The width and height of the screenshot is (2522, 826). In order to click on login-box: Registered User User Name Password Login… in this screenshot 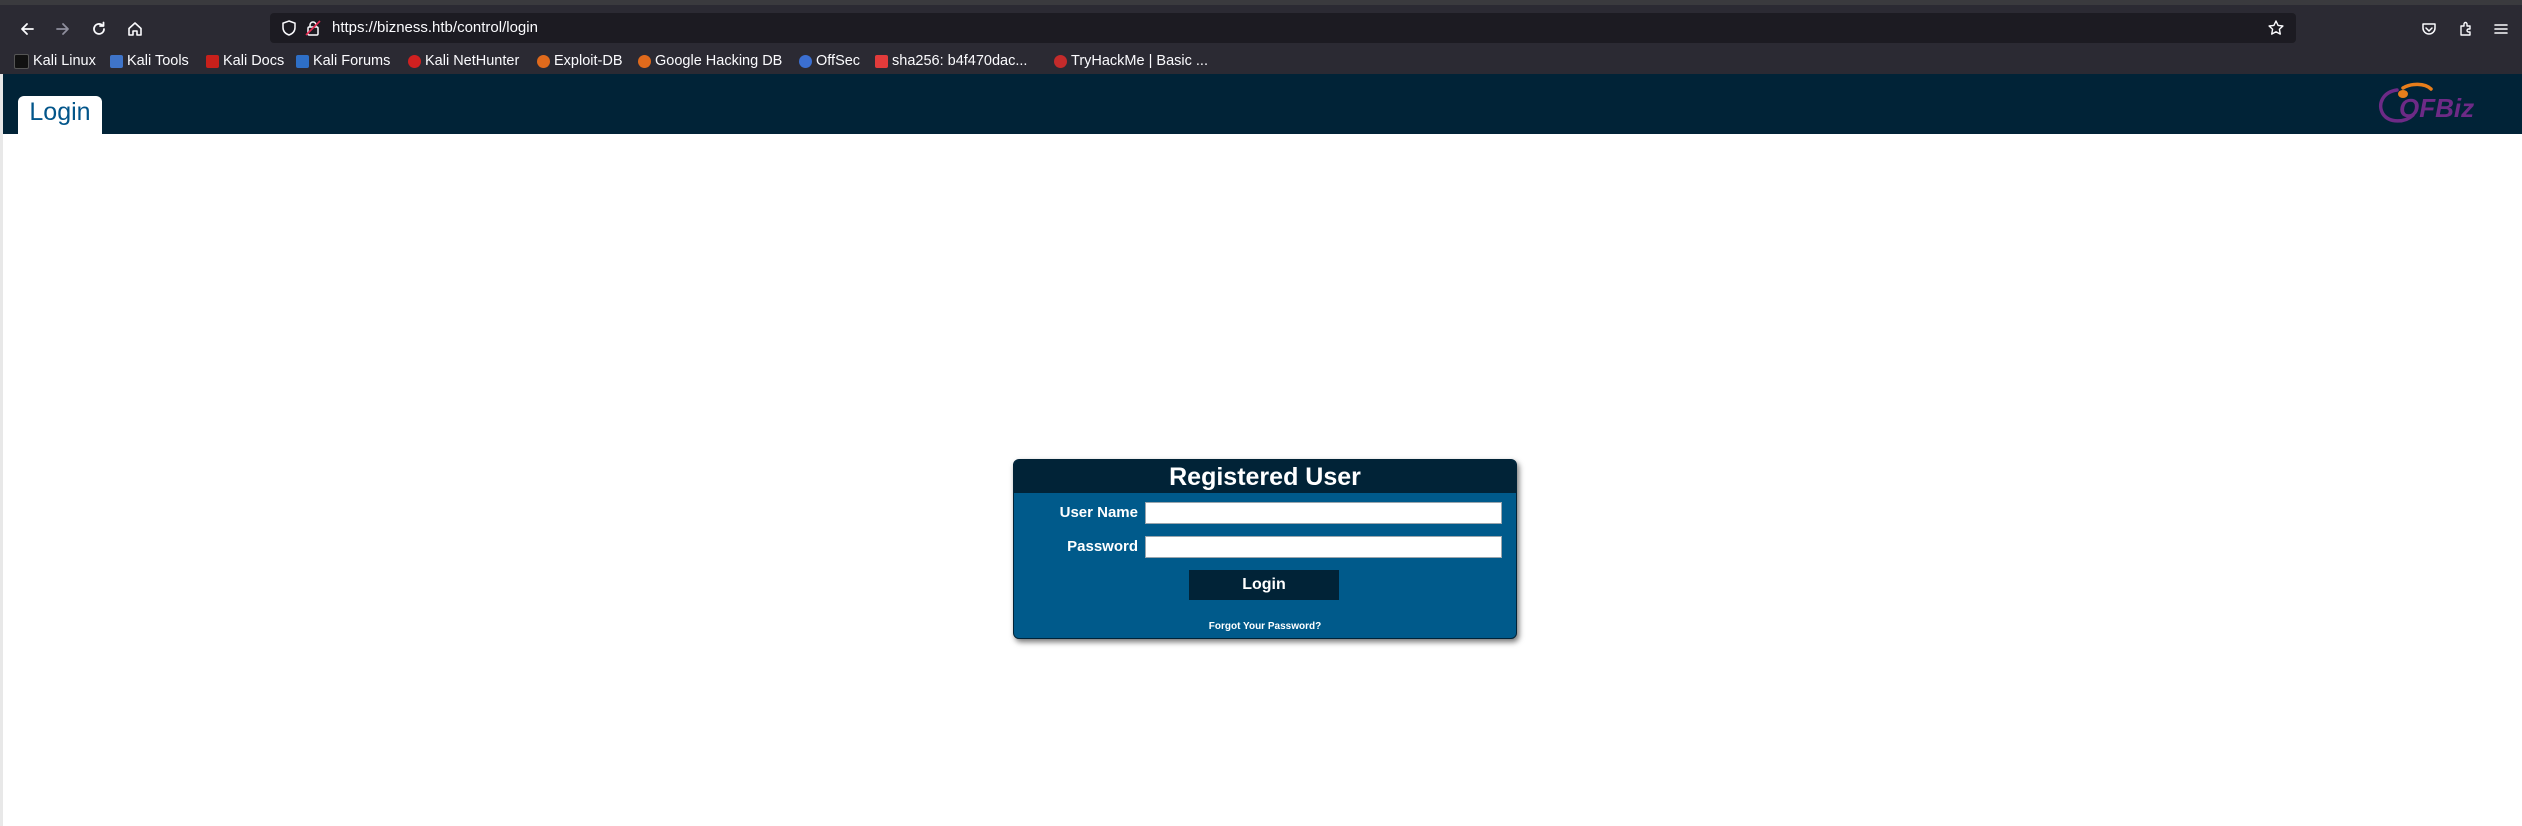, I will do `click(1265, 549)`.